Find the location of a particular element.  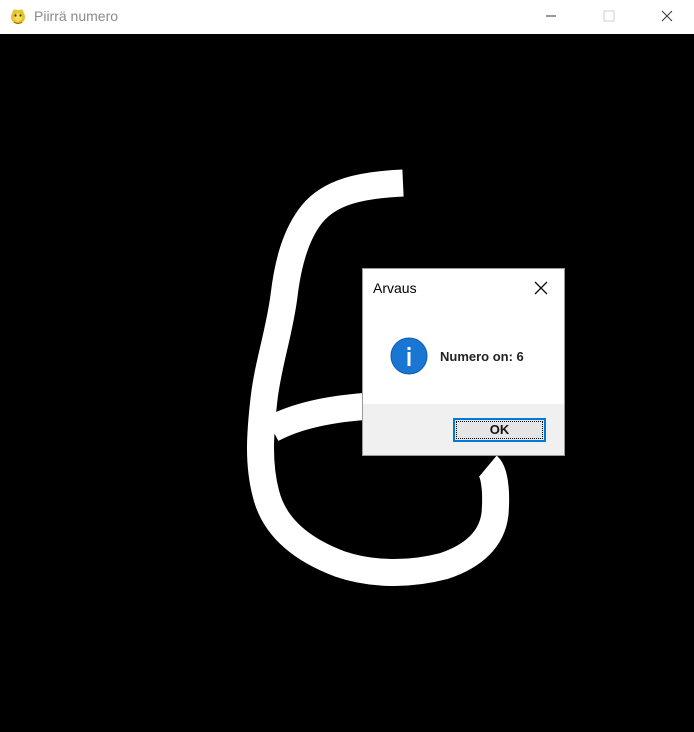

close-button is located at coordinates (667, 16).